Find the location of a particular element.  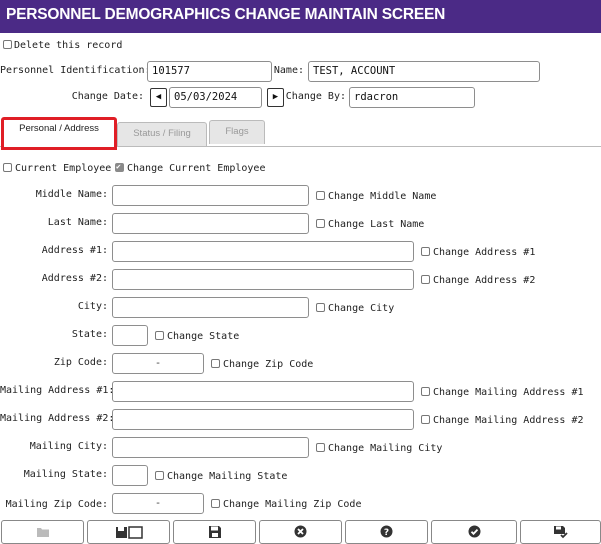

mailing-address1-label: Mailing Address #1: is located at coordinates (57, 390).